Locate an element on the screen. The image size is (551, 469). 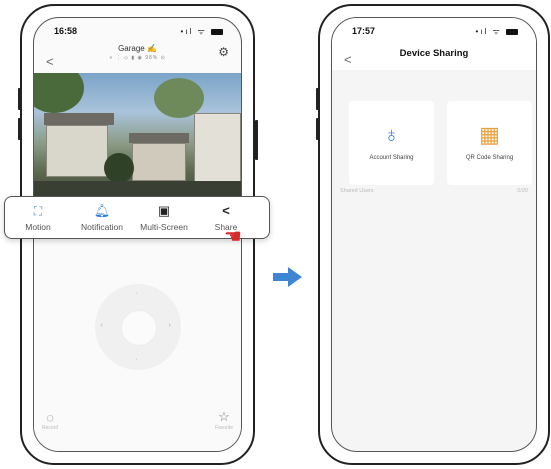
notification-label: Notification is located at coordinates (102, 227).